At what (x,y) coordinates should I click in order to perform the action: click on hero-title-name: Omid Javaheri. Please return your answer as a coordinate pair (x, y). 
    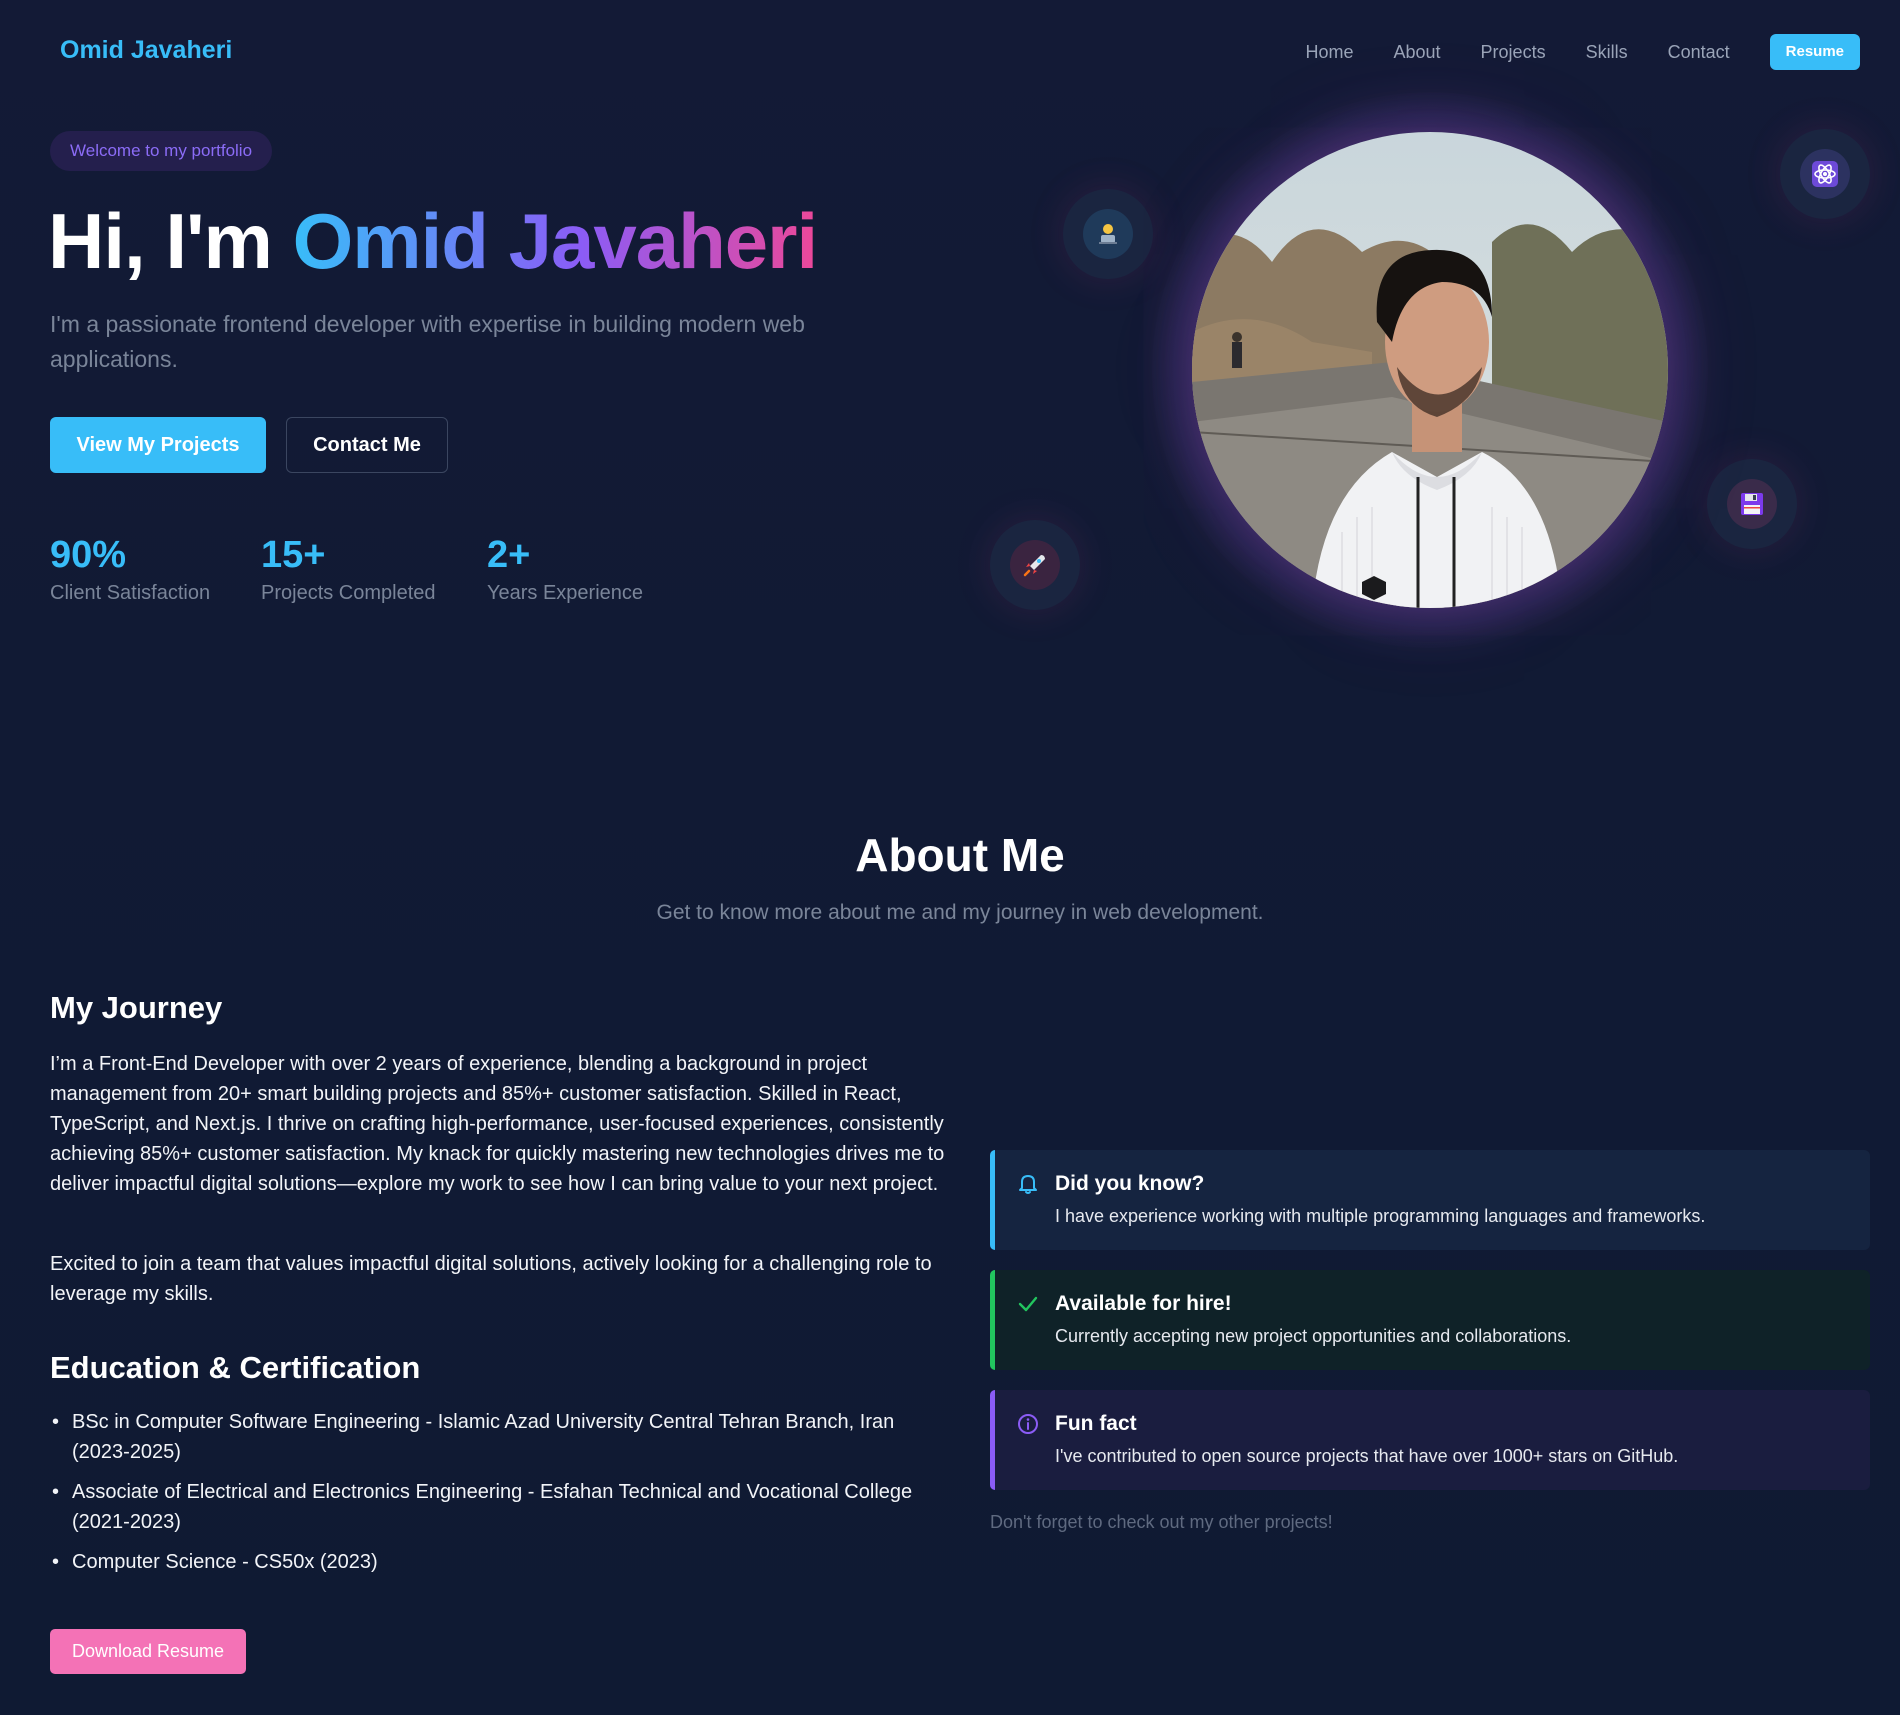
    Looking at the image, I should click on (555, 241).